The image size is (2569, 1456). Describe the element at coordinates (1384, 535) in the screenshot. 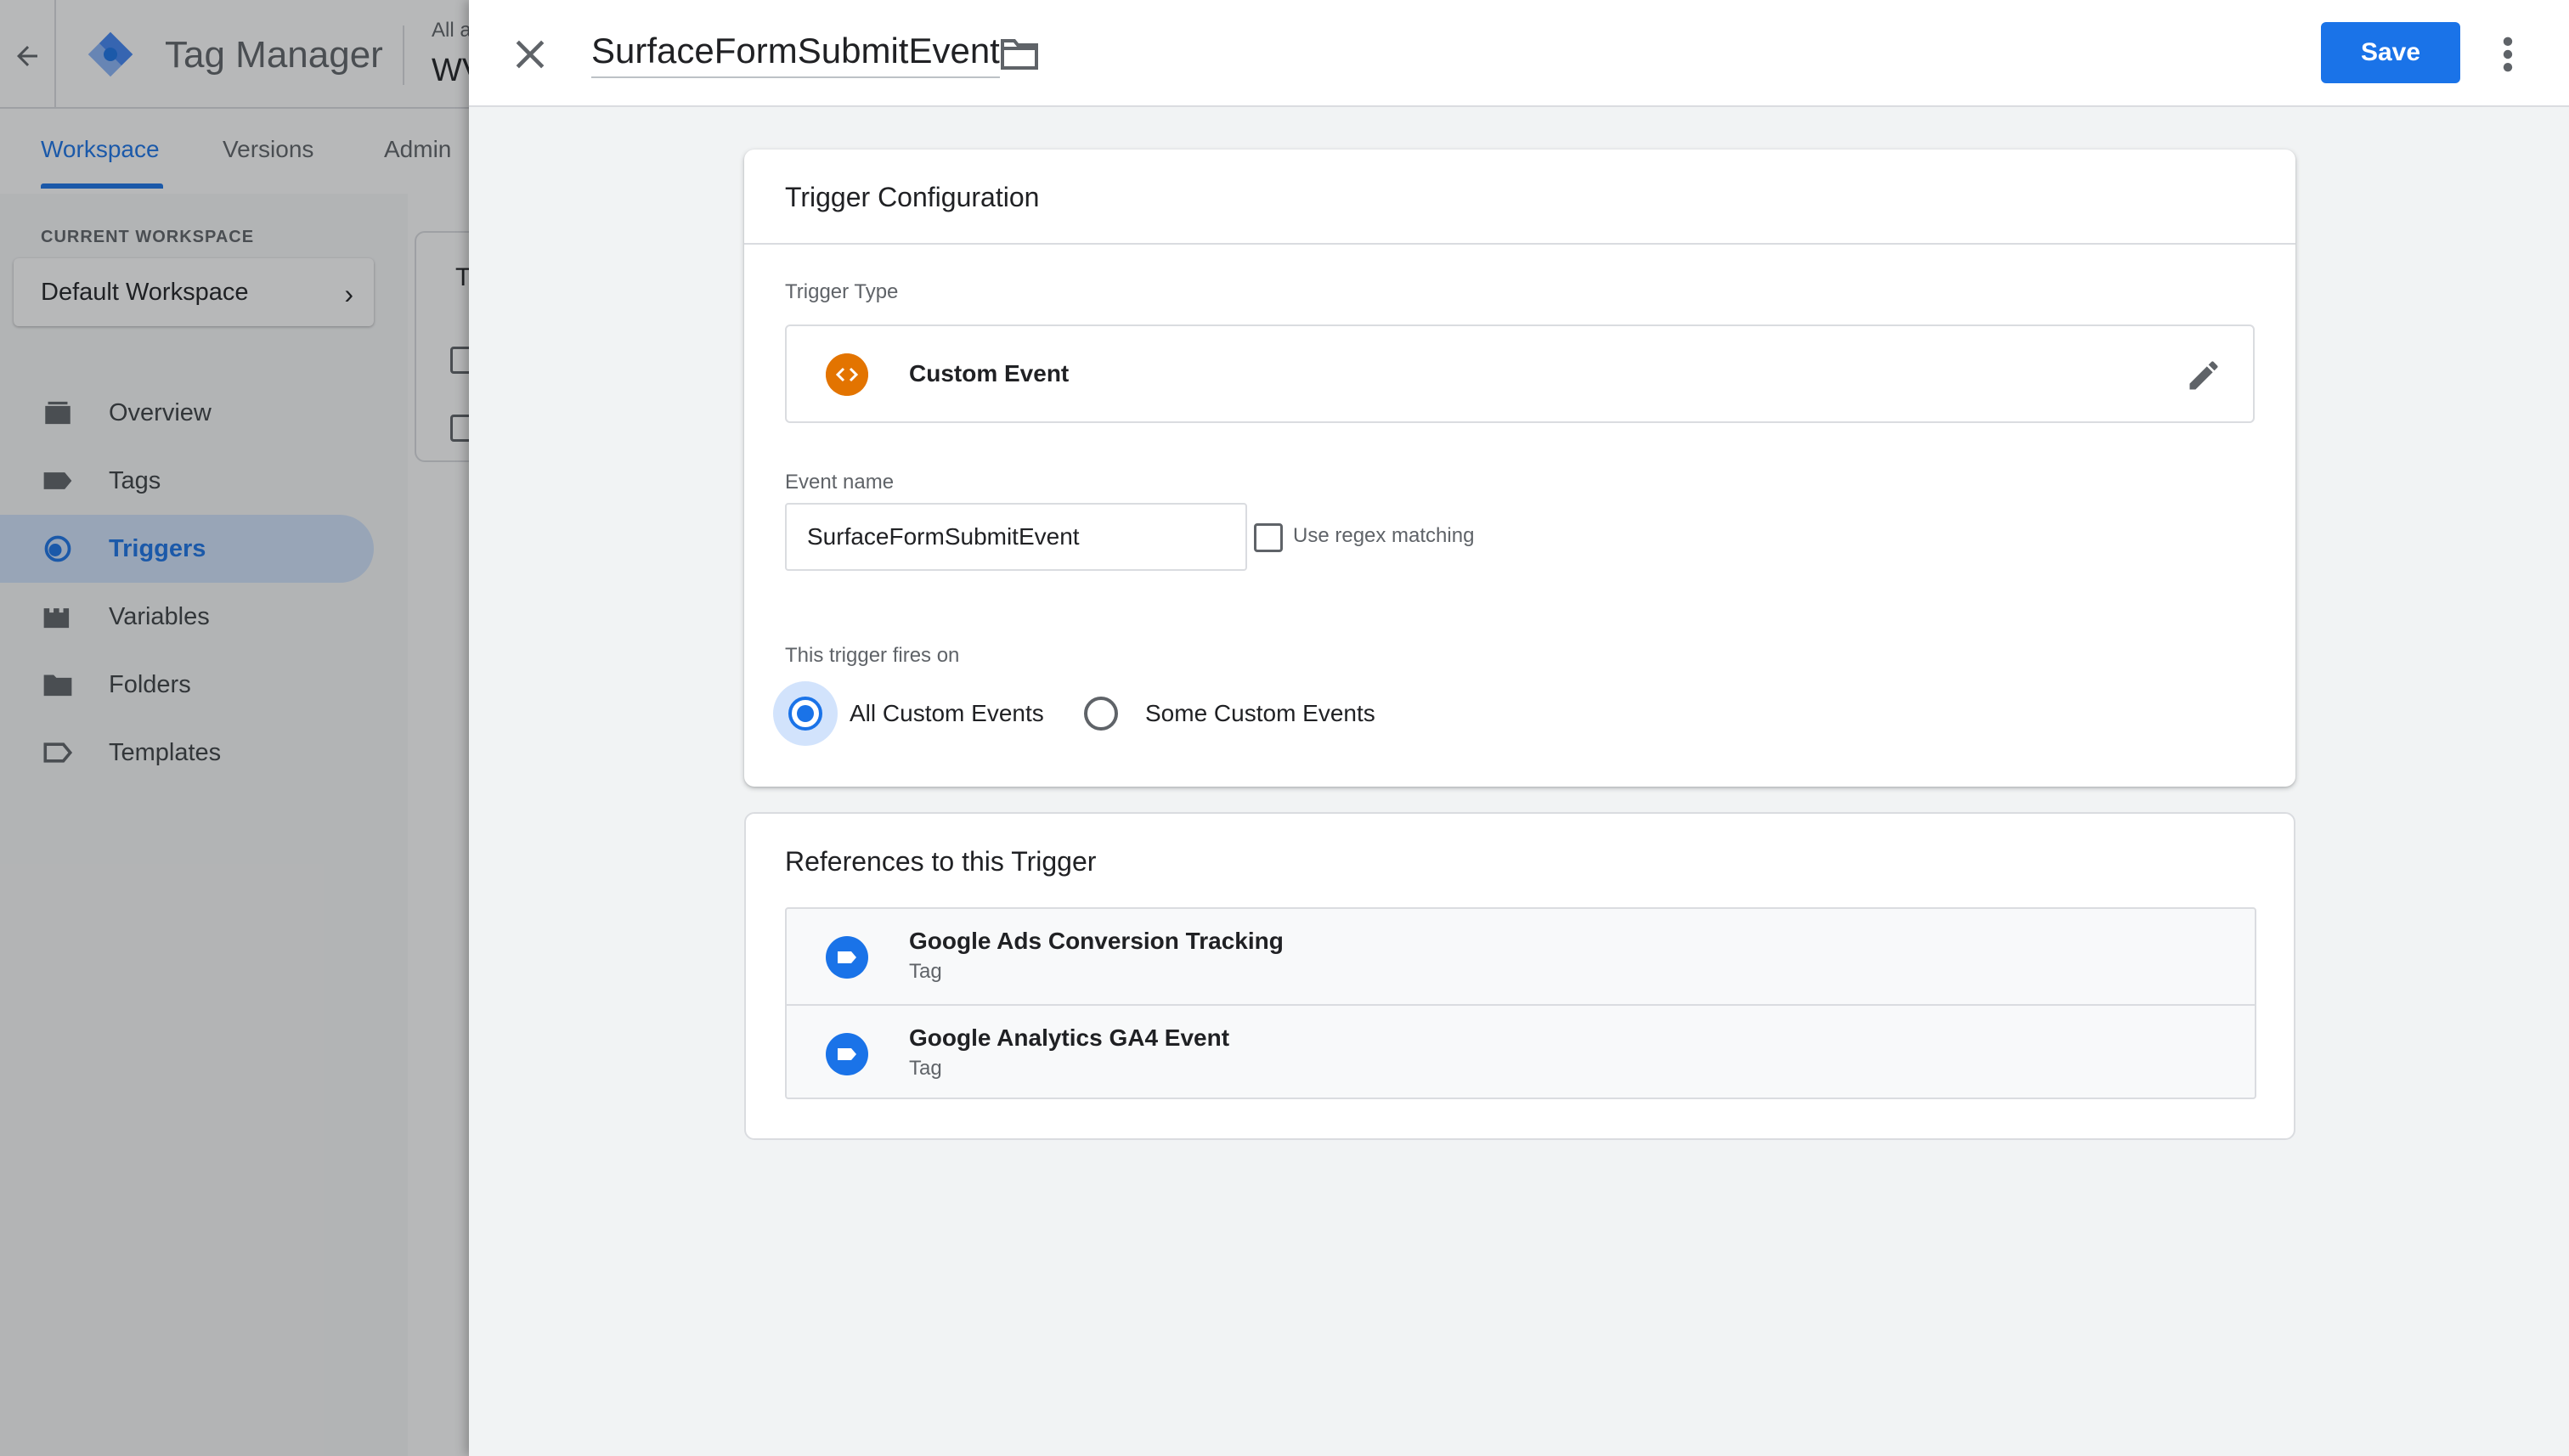

I see `regex-matching-label: Use regex matching` at that location.